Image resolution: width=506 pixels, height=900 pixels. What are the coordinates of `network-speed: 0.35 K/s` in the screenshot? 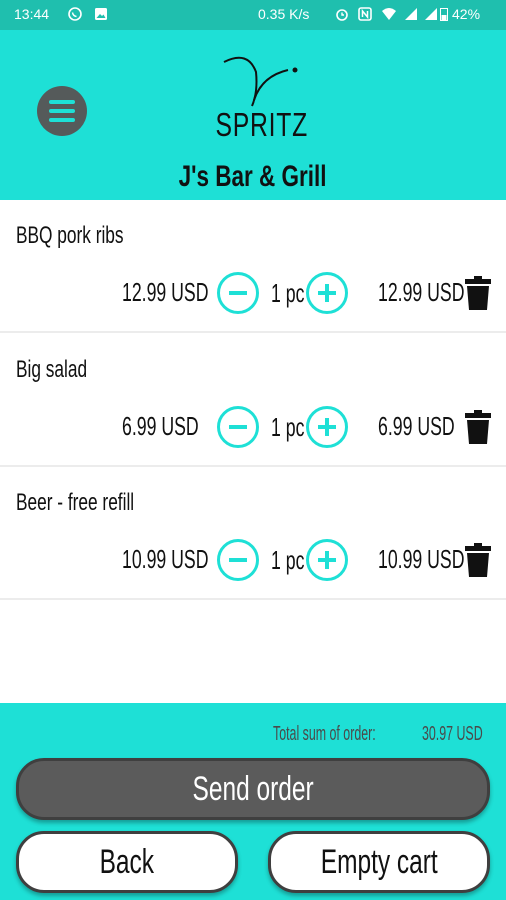 It's located at (284, 14).